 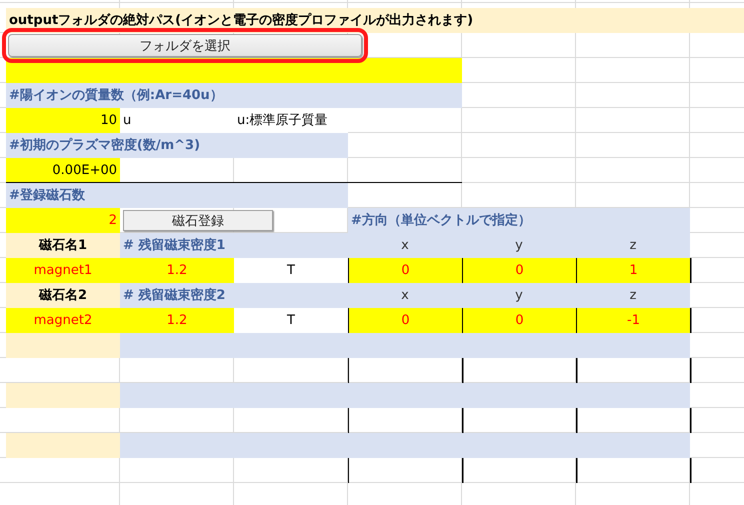 I want to click on input-cell: 10, so click(x=63, y=120).